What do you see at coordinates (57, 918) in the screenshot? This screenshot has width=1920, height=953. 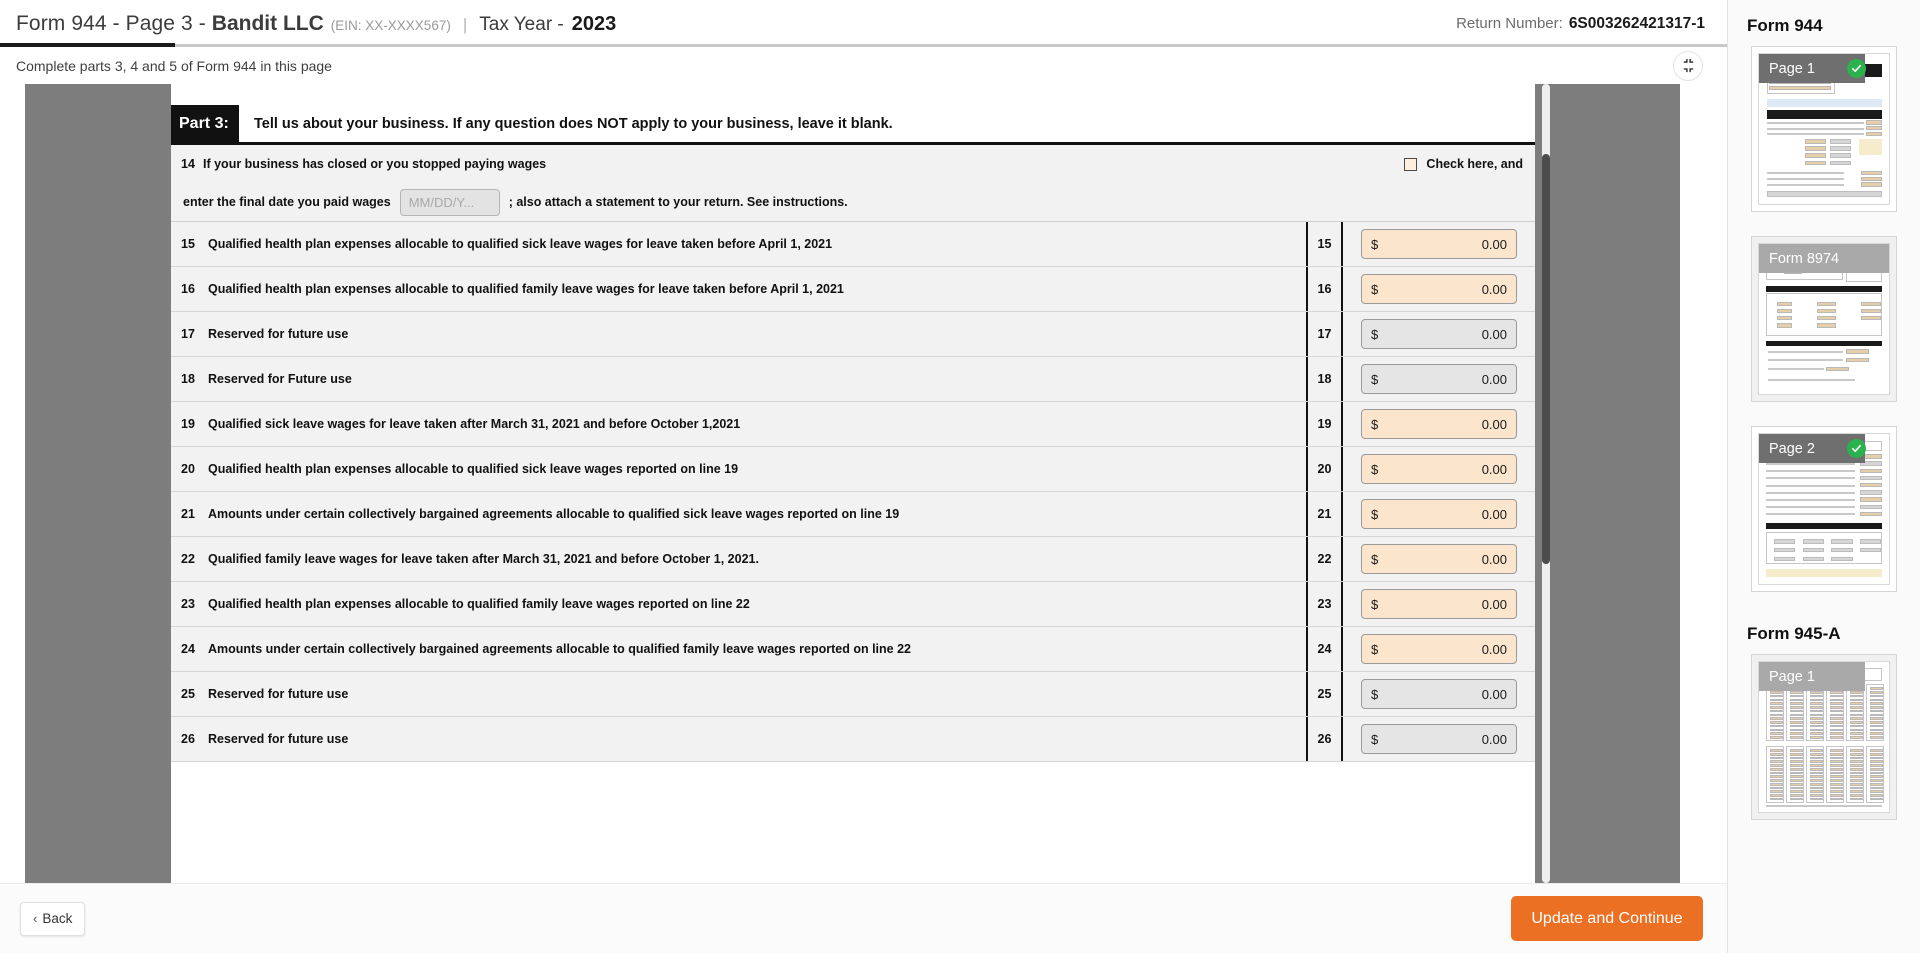 I see `back-button-label: Back` at bounding box center [57, 918].